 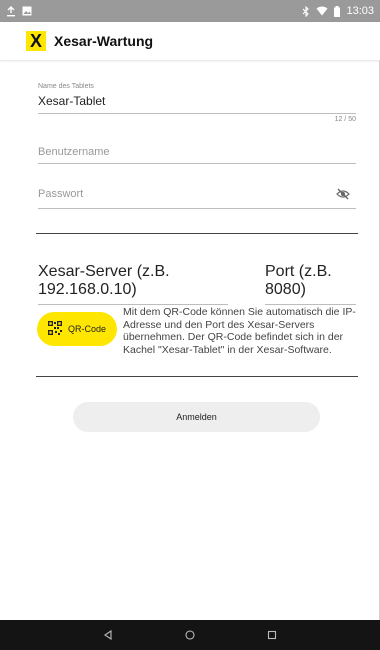 What do you see at coordinates (322, 11) in the screenshot?
I see `wifi-icon` at bounding box center [322, 11].